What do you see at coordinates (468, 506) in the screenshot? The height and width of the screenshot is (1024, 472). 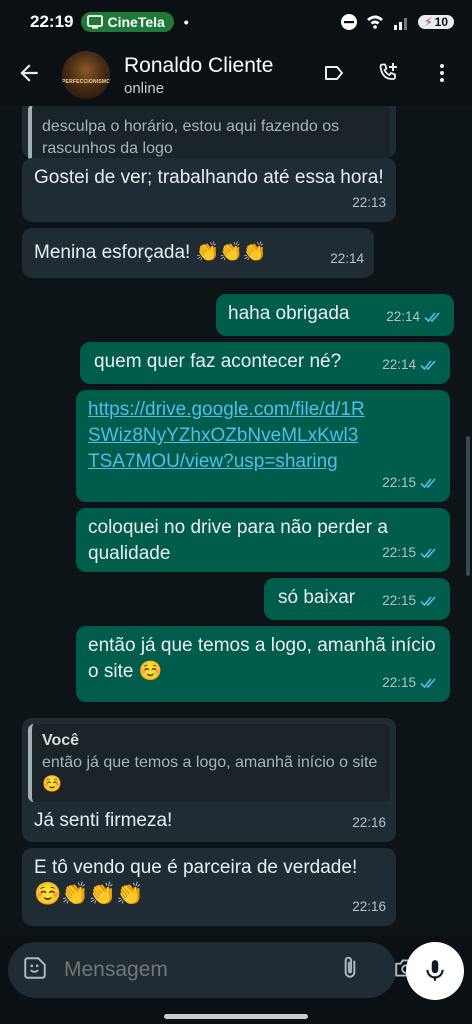 I see `scroll-thumb` at bounding box center [468, 506].